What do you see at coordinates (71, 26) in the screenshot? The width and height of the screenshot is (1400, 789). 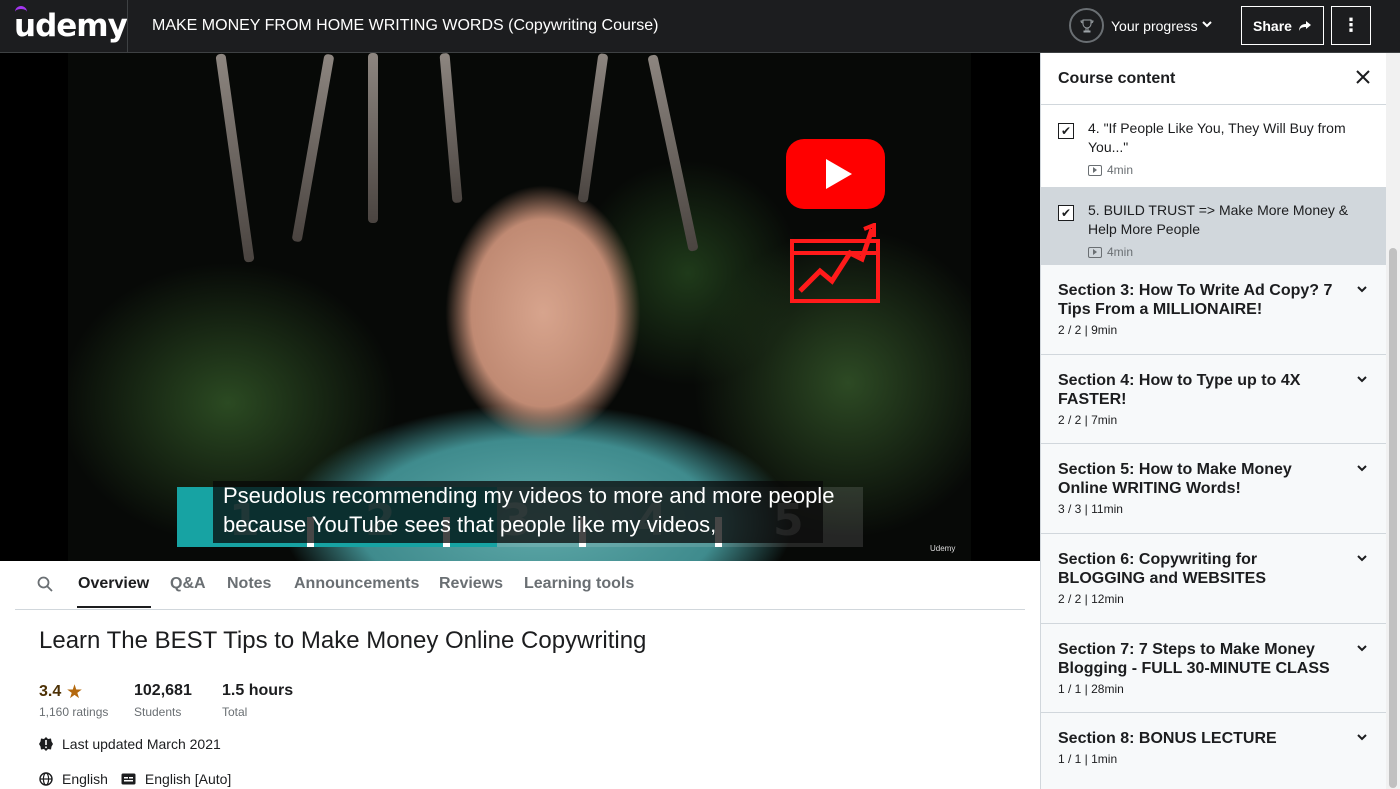 I see `udemy-logo: udemy` at bounding box center [71, 26].